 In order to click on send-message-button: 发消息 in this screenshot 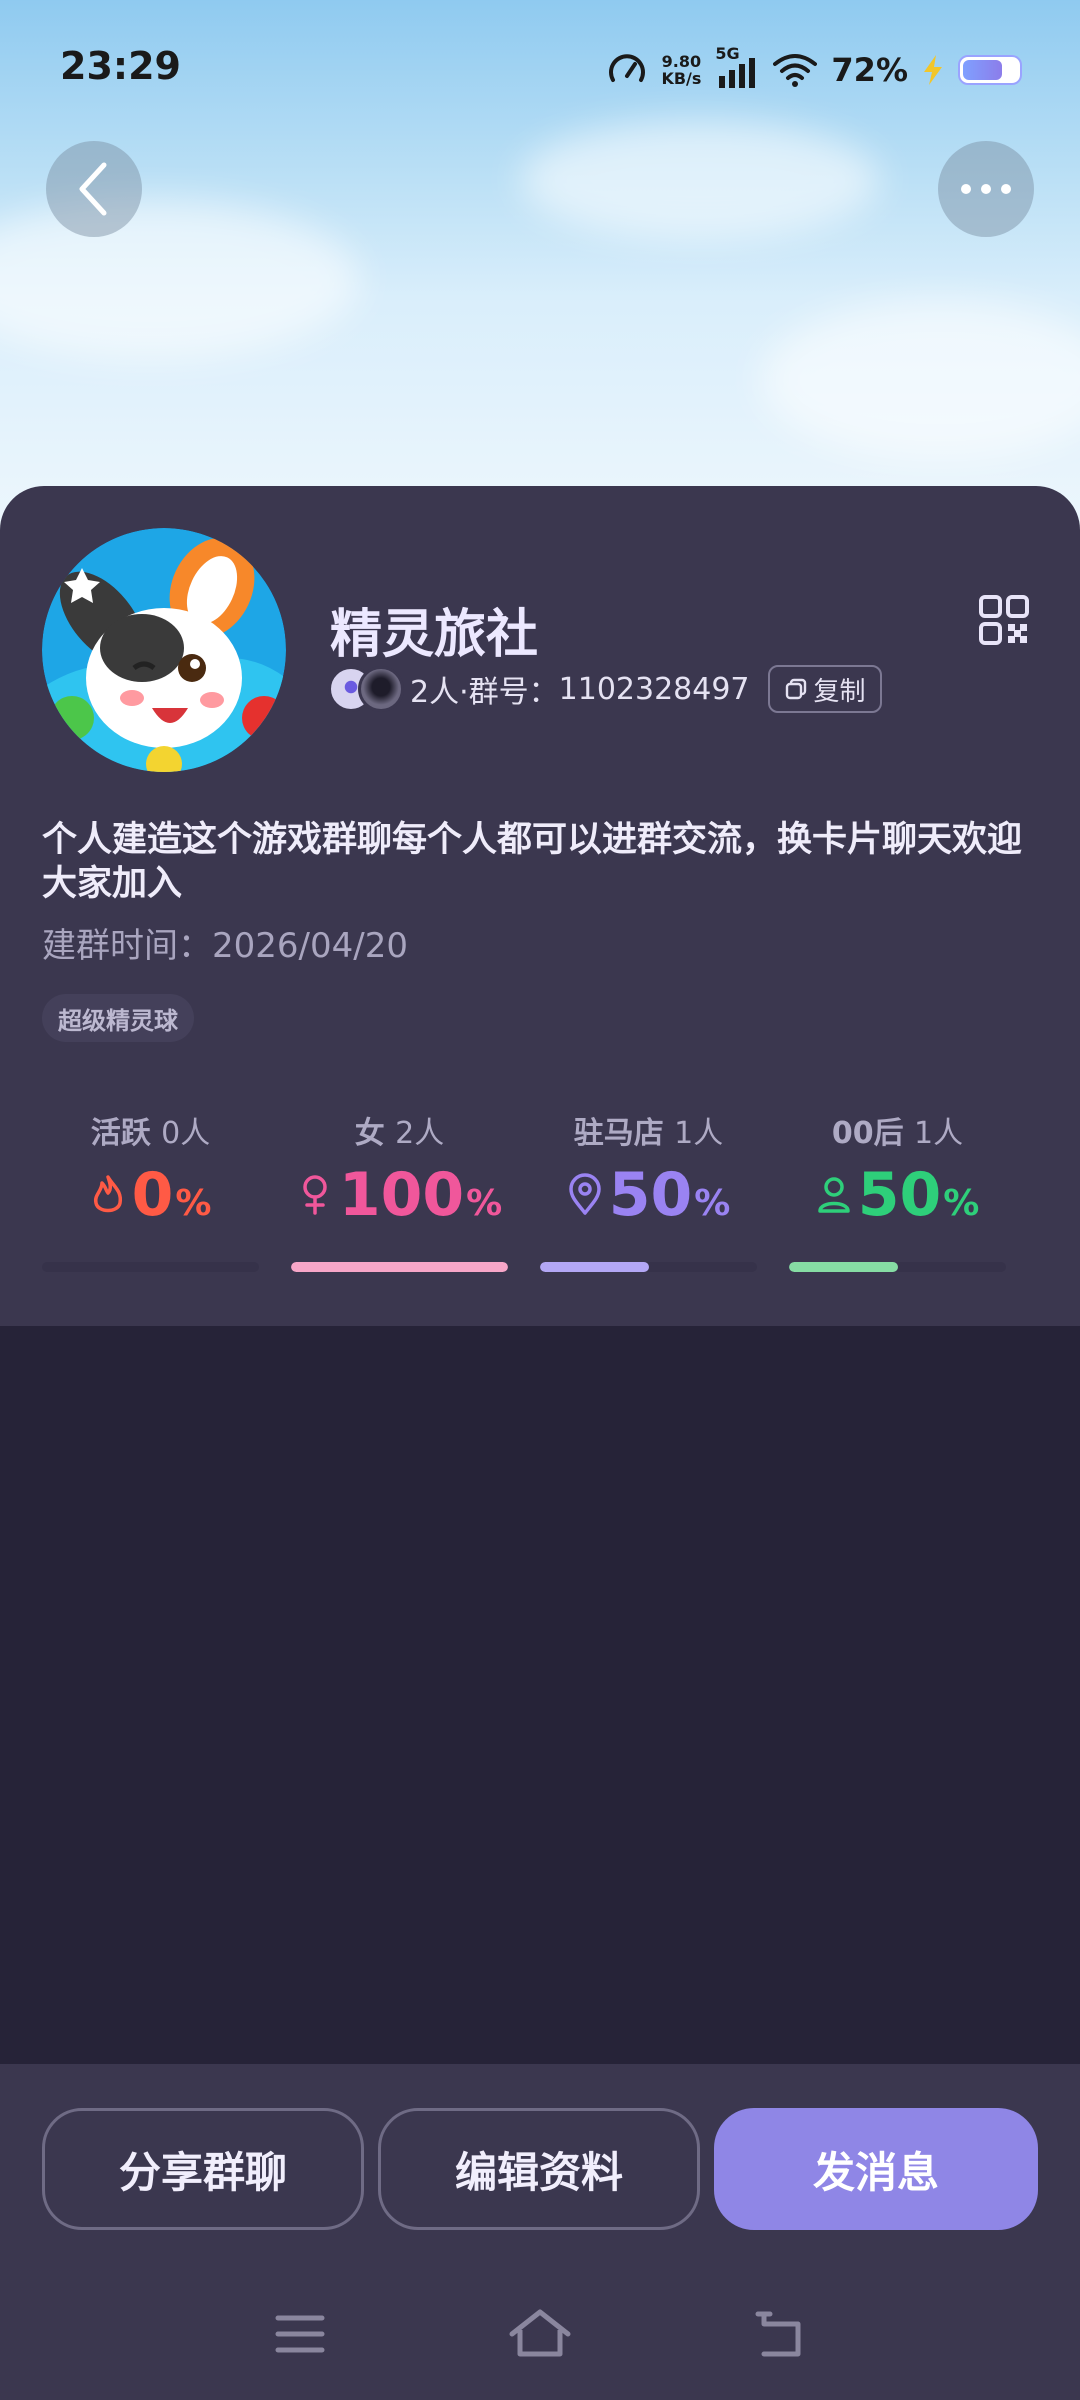, I will do `click(876, 2169)`.